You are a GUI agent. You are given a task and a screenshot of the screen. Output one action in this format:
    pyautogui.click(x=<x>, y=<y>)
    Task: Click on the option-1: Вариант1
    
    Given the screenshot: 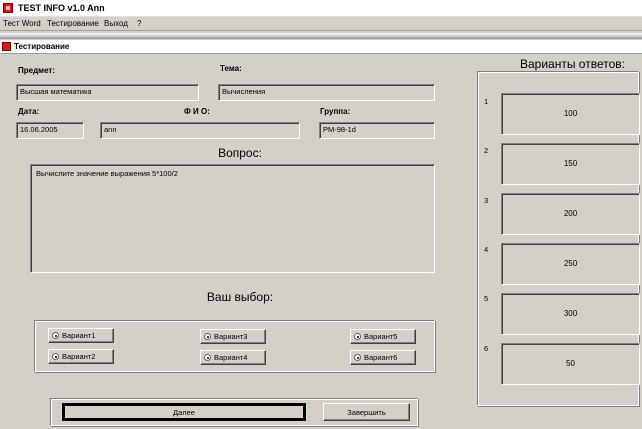 What is the action you would take?
    pyautogui.click(x=81, y=335)
    